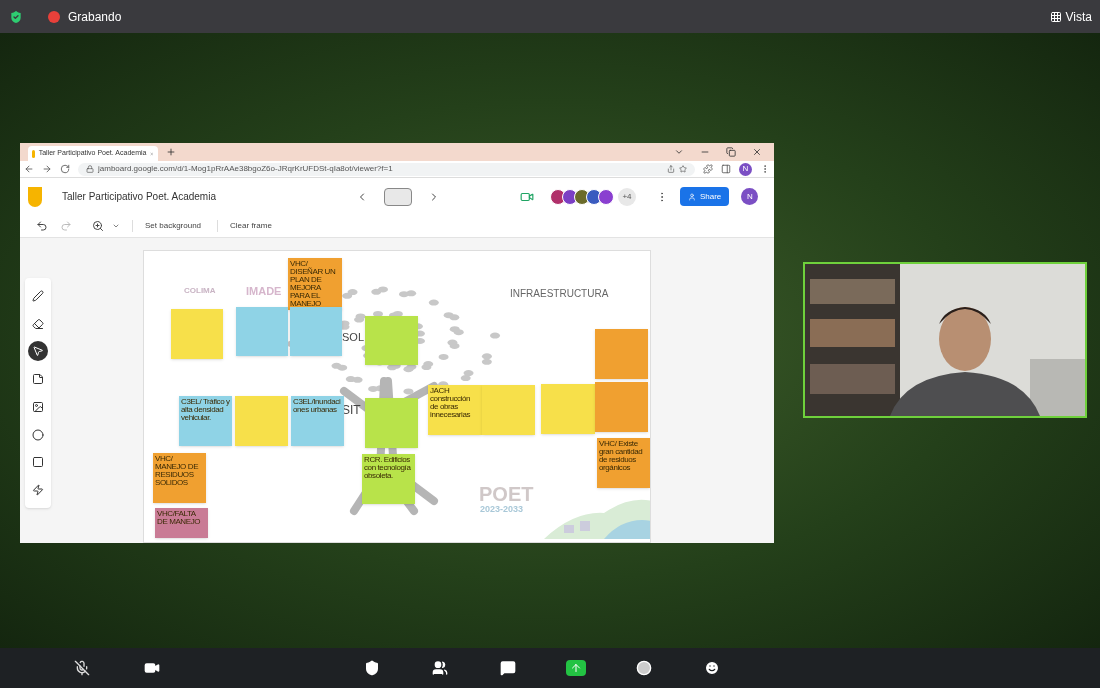 The height and width of the screenshot is (688, 1100). What do you see at coordinates (90, 169) in the screenshot?
I see `lock-icon` at bounding box center [90, 169].